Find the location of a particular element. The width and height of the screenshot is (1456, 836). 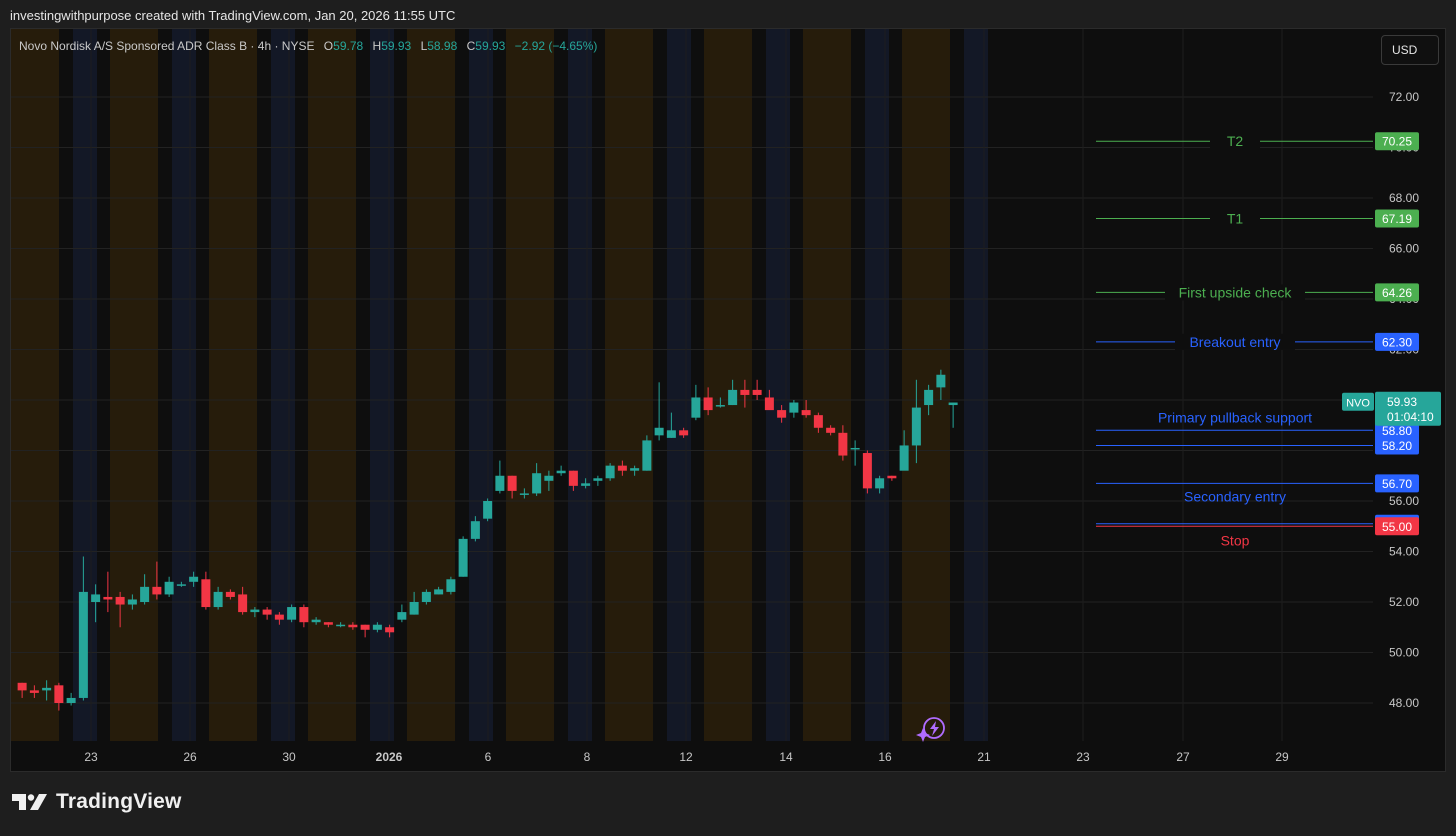

level-label: Breakout entry is located at coordinates (1234, 342).